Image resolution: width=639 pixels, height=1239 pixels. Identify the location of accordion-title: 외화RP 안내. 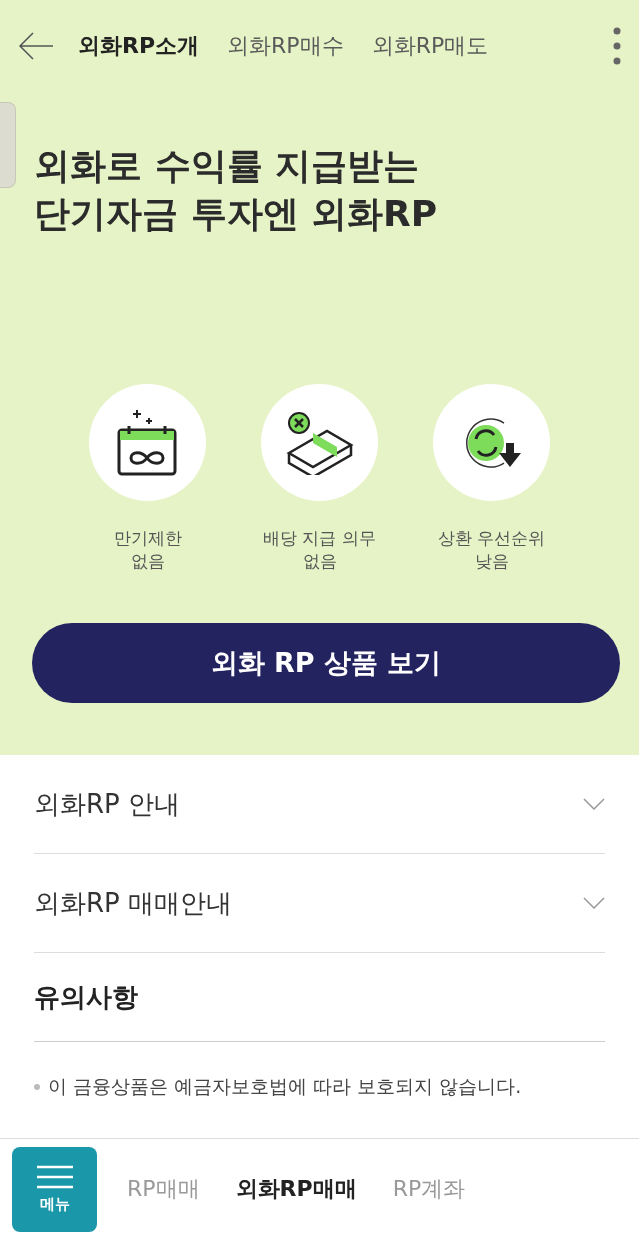
(107, 804).